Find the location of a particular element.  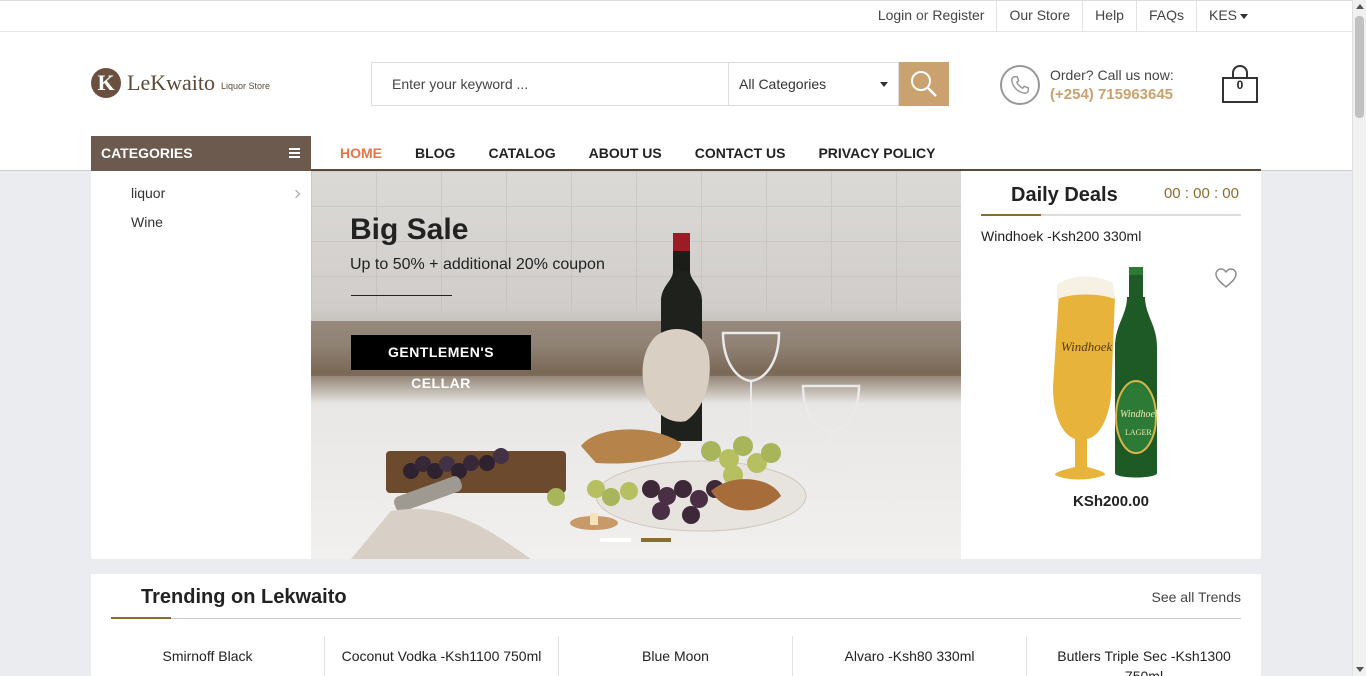

phone-label: Order? Call us now: is located at coordinates (1112, 75).